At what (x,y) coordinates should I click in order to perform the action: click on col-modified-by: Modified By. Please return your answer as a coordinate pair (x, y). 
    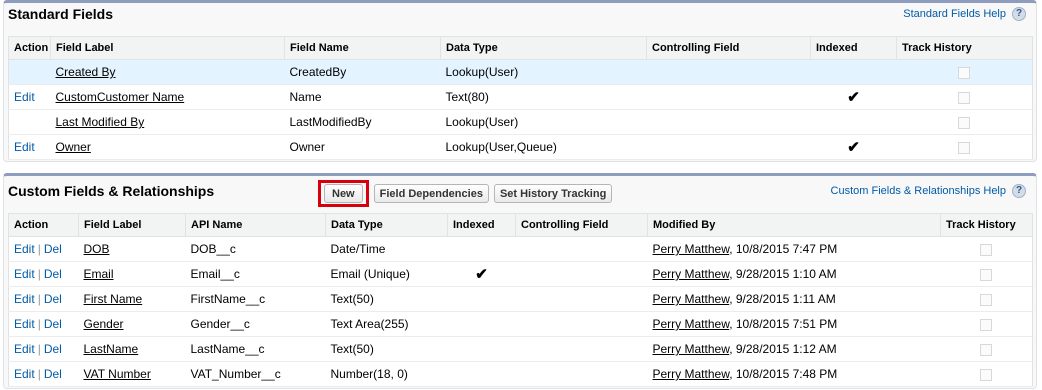
    Looking at the image, I should click on (794, 225).